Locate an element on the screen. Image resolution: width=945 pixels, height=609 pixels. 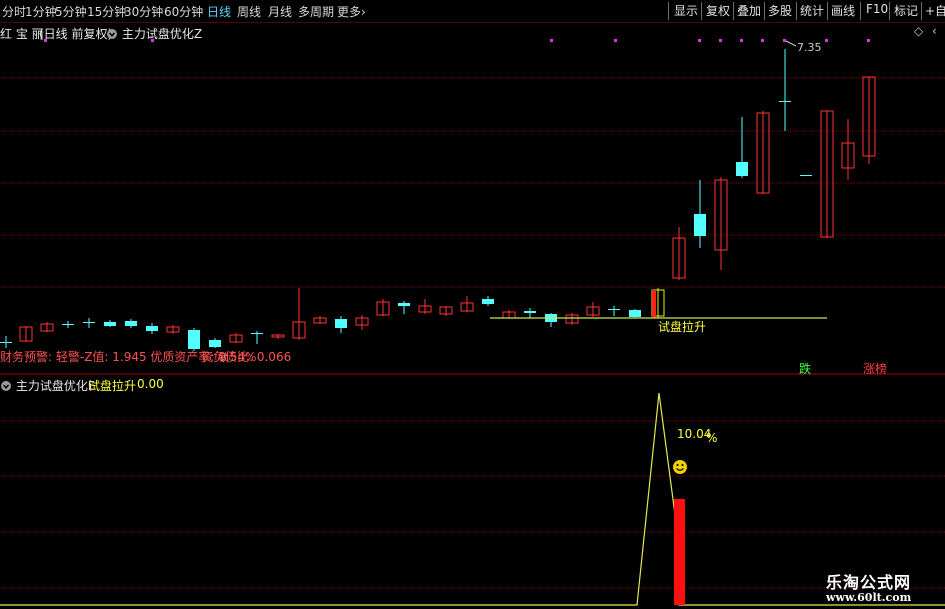
watermark-title: 乐淘公式网 is located at coordinates (869, 582).